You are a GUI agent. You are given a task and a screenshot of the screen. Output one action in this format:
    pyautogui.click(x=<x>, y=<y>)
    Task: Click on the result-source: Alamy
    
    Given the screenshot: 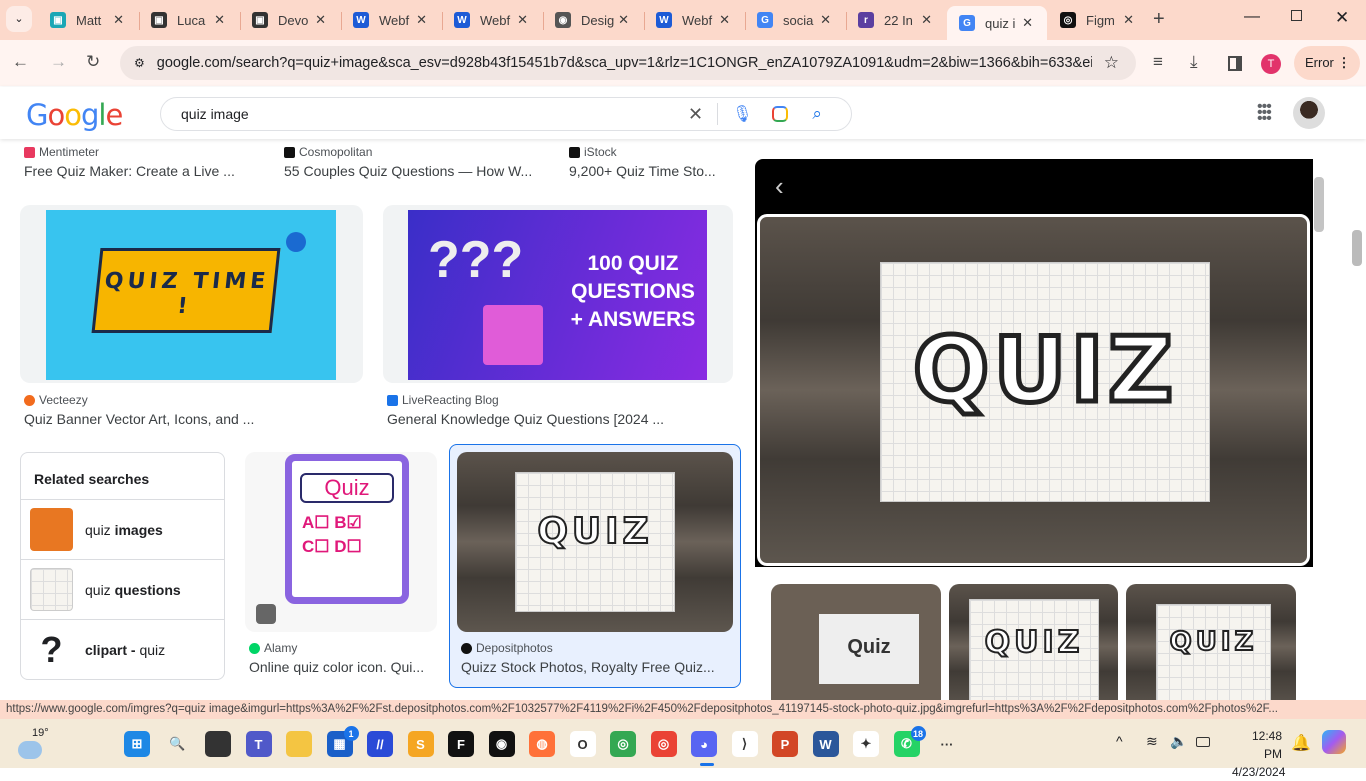 What is the action you would take?
    pyautogui.click(x=273, y=648)
    